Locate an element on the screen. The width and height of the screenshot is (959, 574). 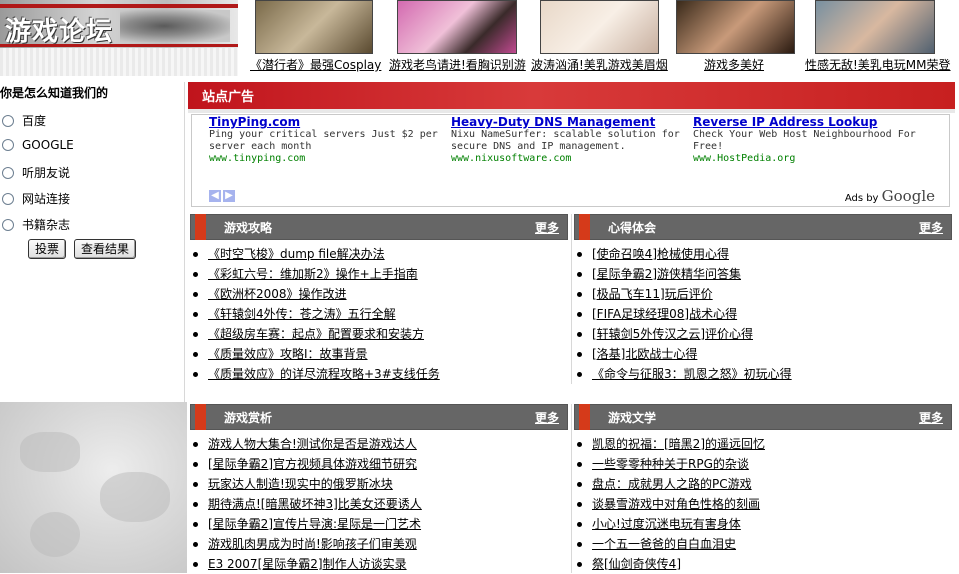
list-item: 《命令与征服3：凯恩之怒》初玩心得 is located at coordinates (763, 374).